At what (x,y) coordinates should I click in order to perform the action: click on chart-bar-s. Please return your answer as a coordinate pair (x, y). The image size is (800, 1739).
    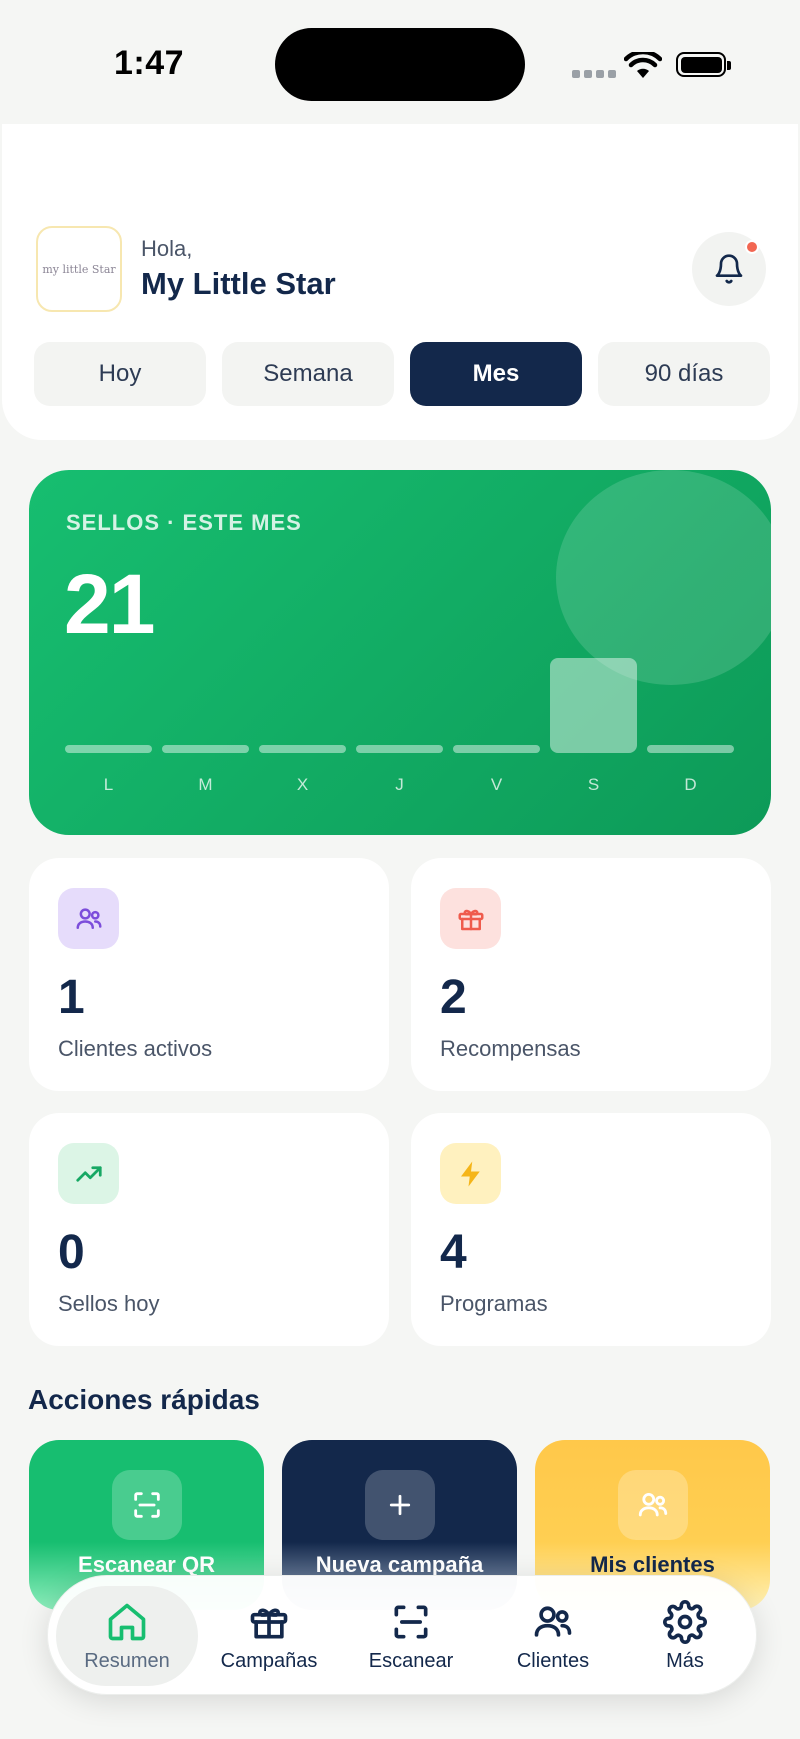
    Looking at the image, I should click on (593, 705).